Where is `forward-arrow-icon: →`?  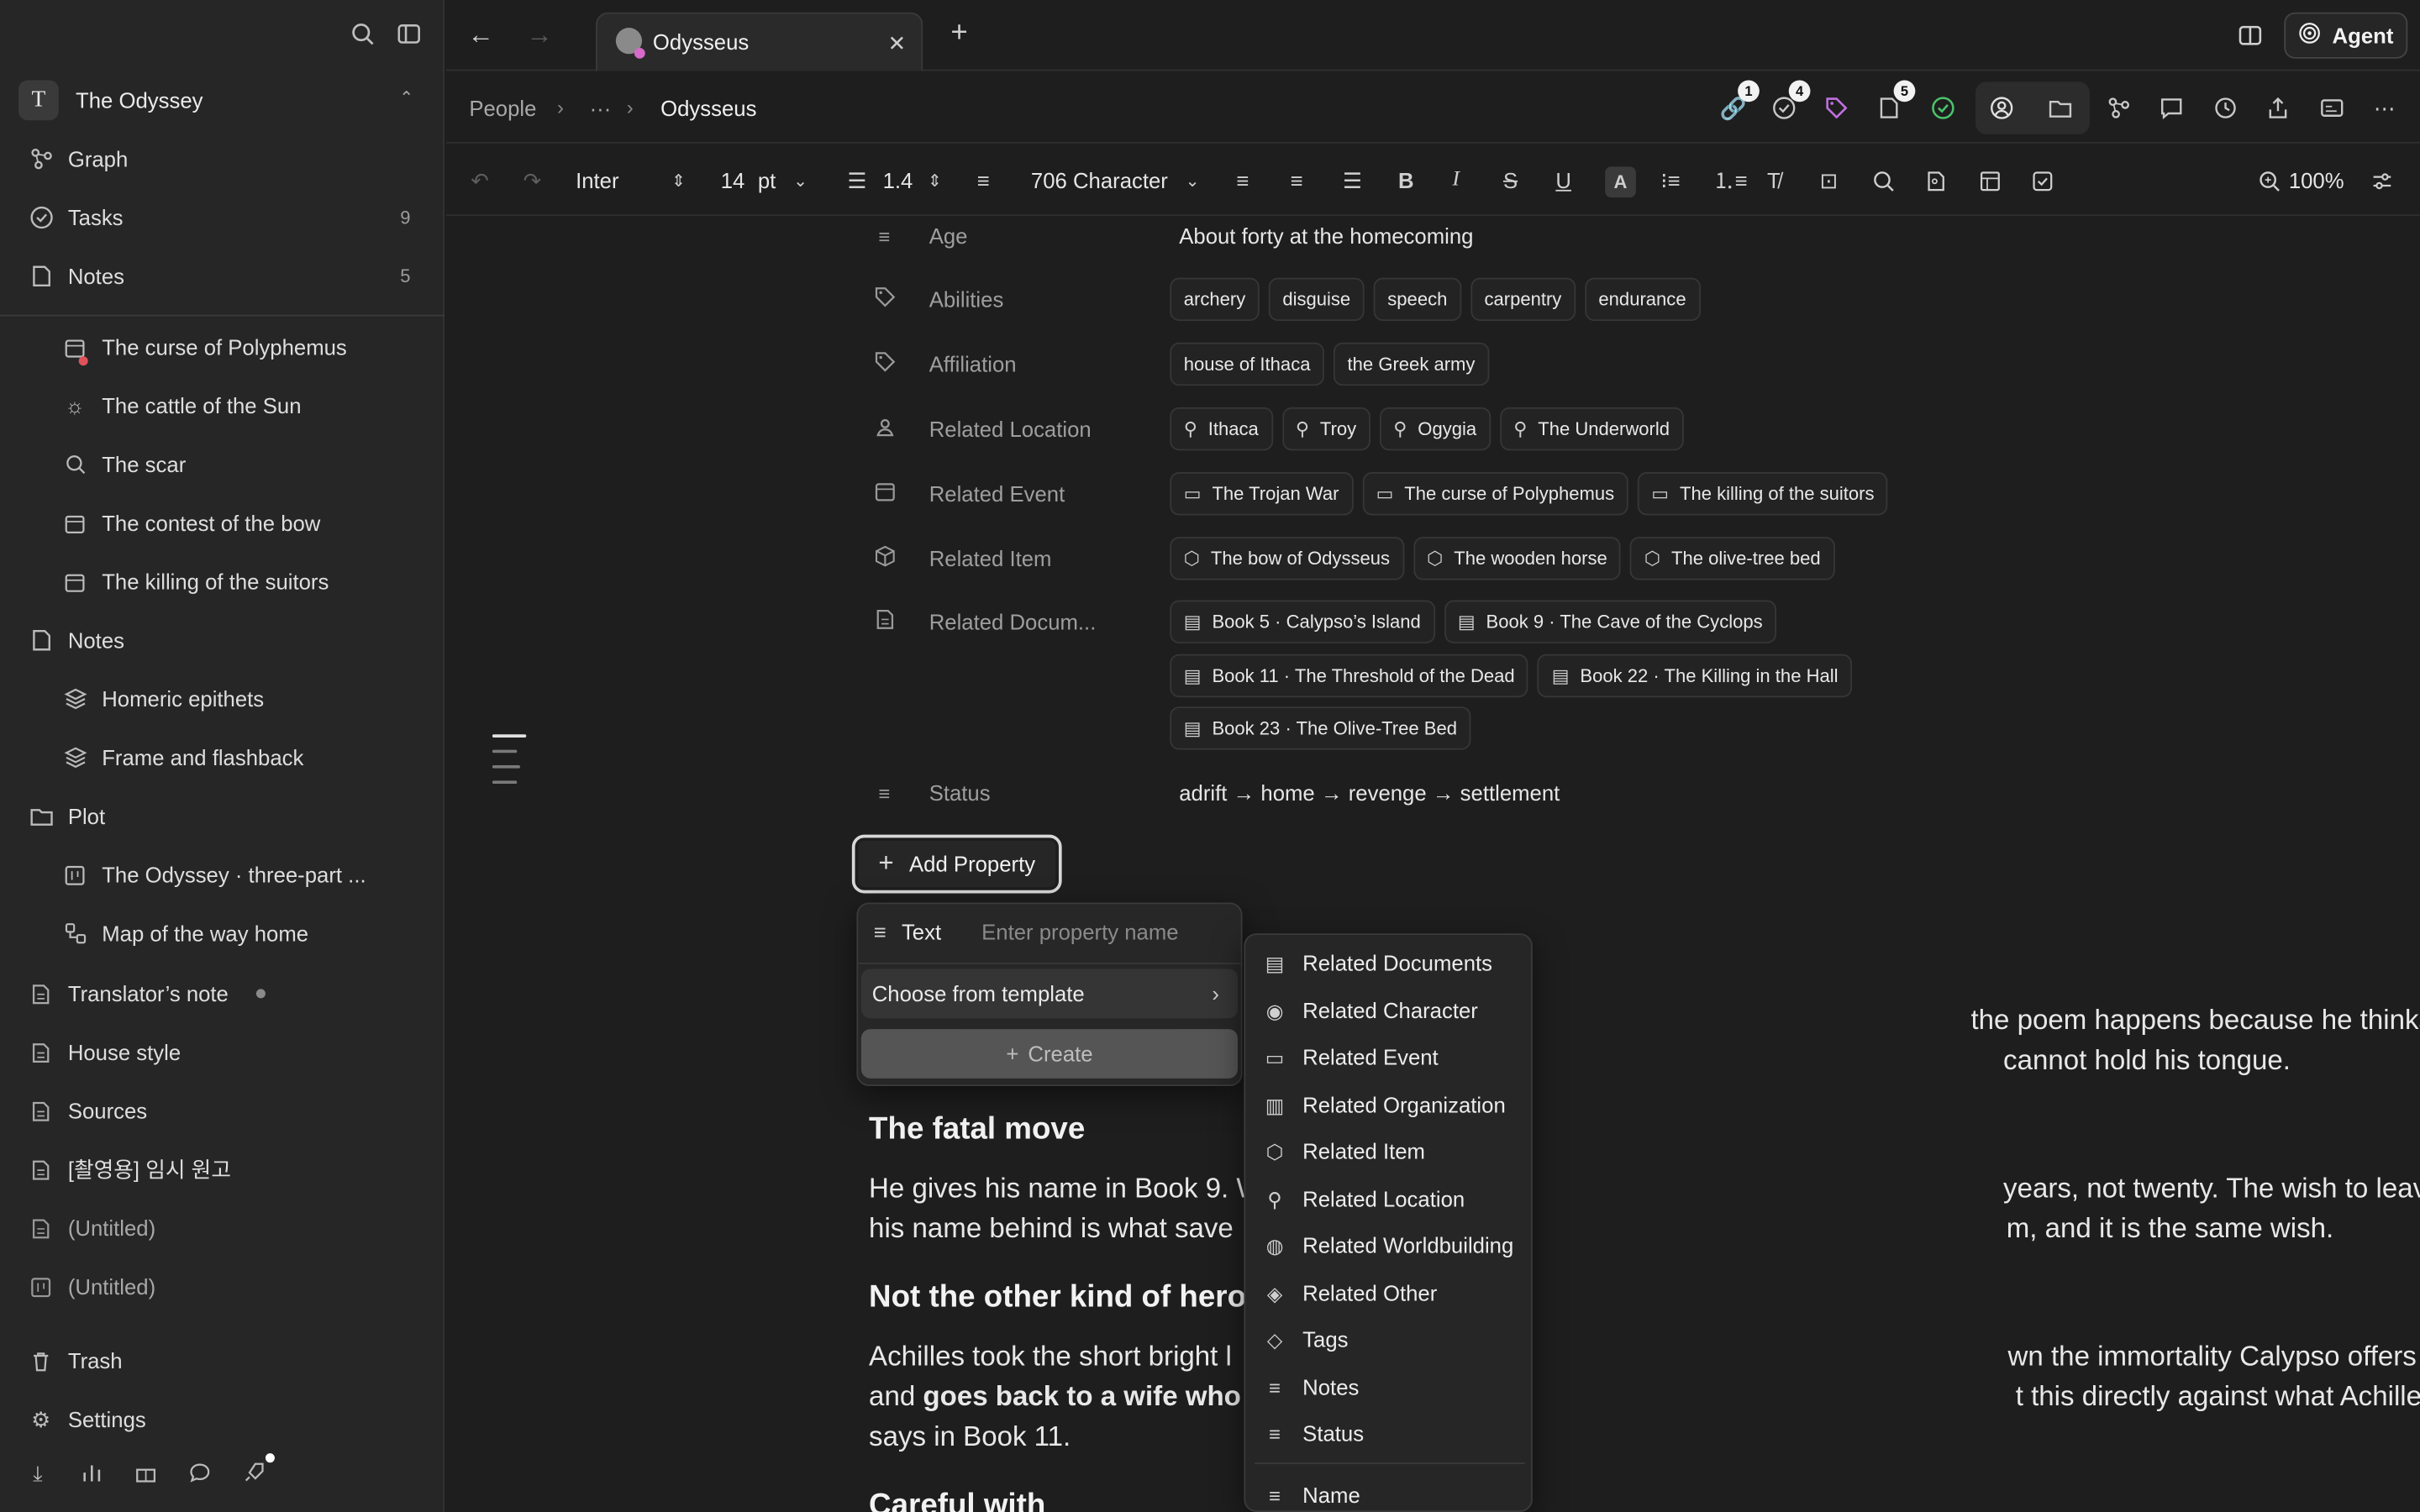 forward-arrow-icon: → is located at coordinates (539, 35).